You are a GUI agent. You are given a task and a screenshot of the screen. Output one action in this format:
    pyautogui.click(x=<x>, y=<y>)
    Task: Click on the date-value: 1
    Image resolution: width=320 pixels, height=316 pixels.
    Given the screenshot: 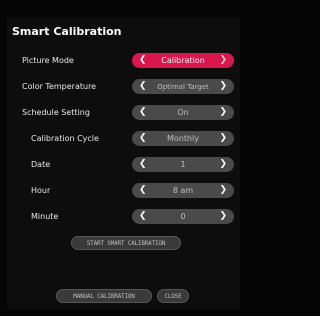 What is the action you would take?
    pyautogui.click(x=183, y=164)
    